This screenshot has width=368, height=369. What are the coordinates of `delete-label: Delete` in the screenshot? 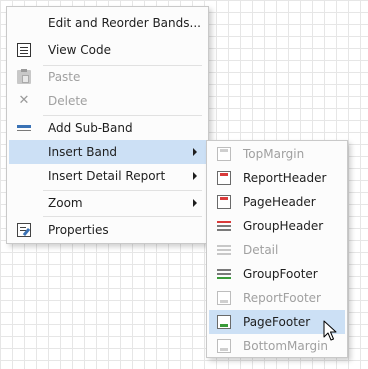 It's located at (68, 101).